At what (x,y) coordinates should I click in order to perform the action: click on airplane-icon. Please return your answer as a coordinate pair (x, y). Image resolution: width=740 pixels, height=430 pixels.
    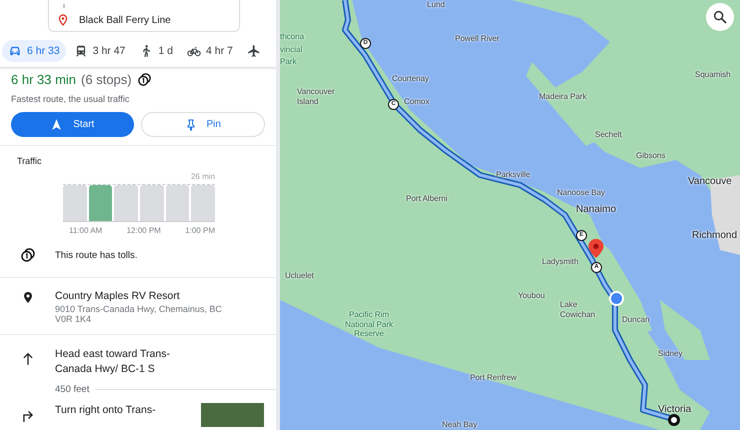
    Looking at the image, I should click on (253, 51).